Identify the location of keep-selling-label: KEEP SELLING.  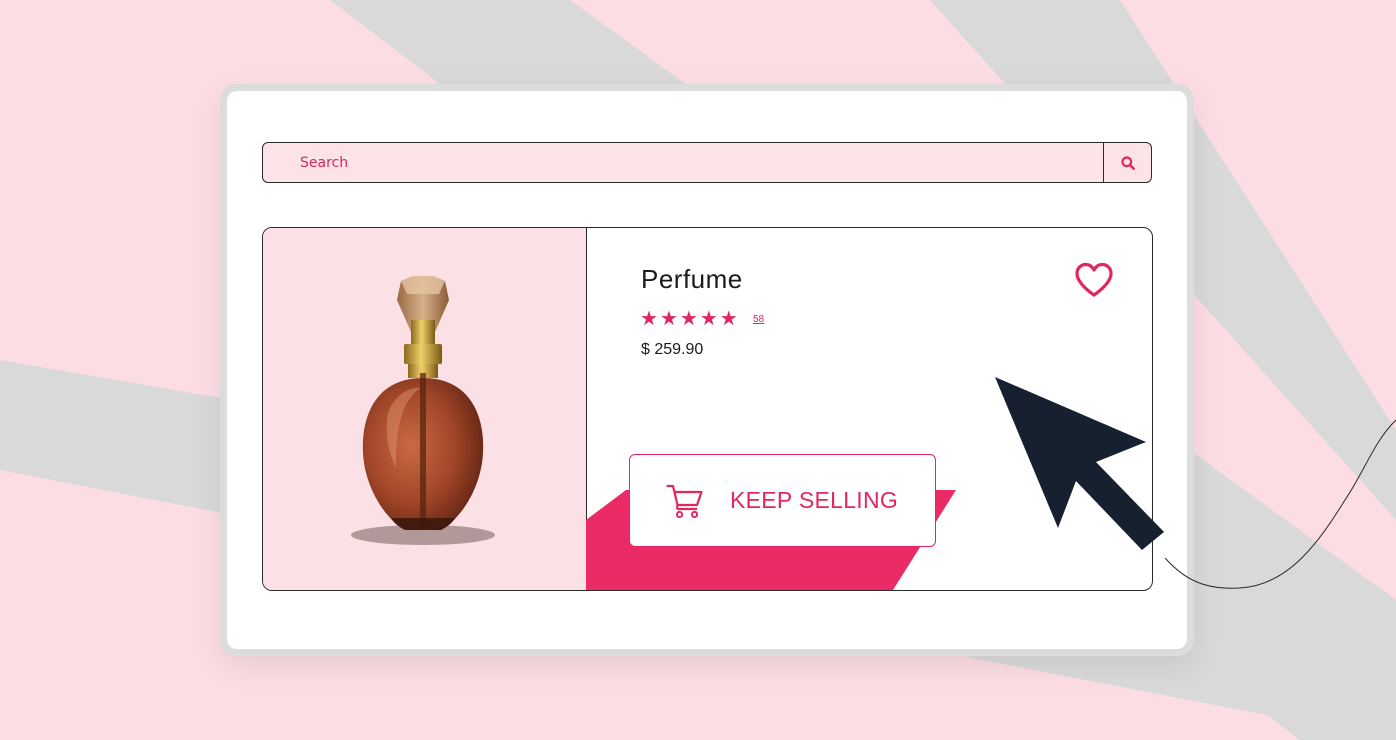
(814, 500).